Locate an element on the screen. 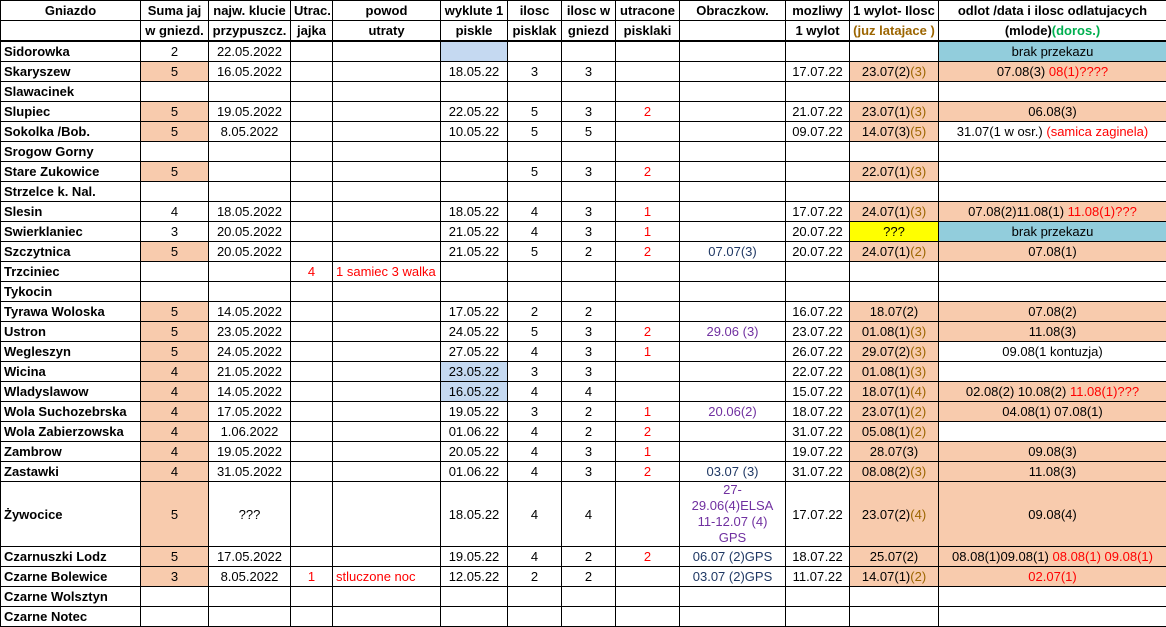 The image size is (1166, 627). cell-utrac: 1 is located at coordinates (312, 577).